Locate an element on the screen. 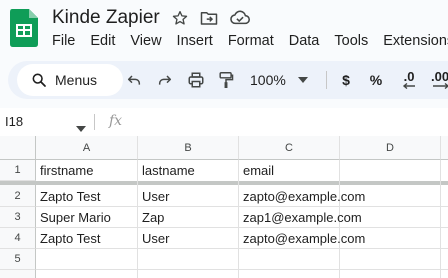 The height and width of the screenshot is (278, 448). row-header-4: 4 is located at coordinates (18, 238).